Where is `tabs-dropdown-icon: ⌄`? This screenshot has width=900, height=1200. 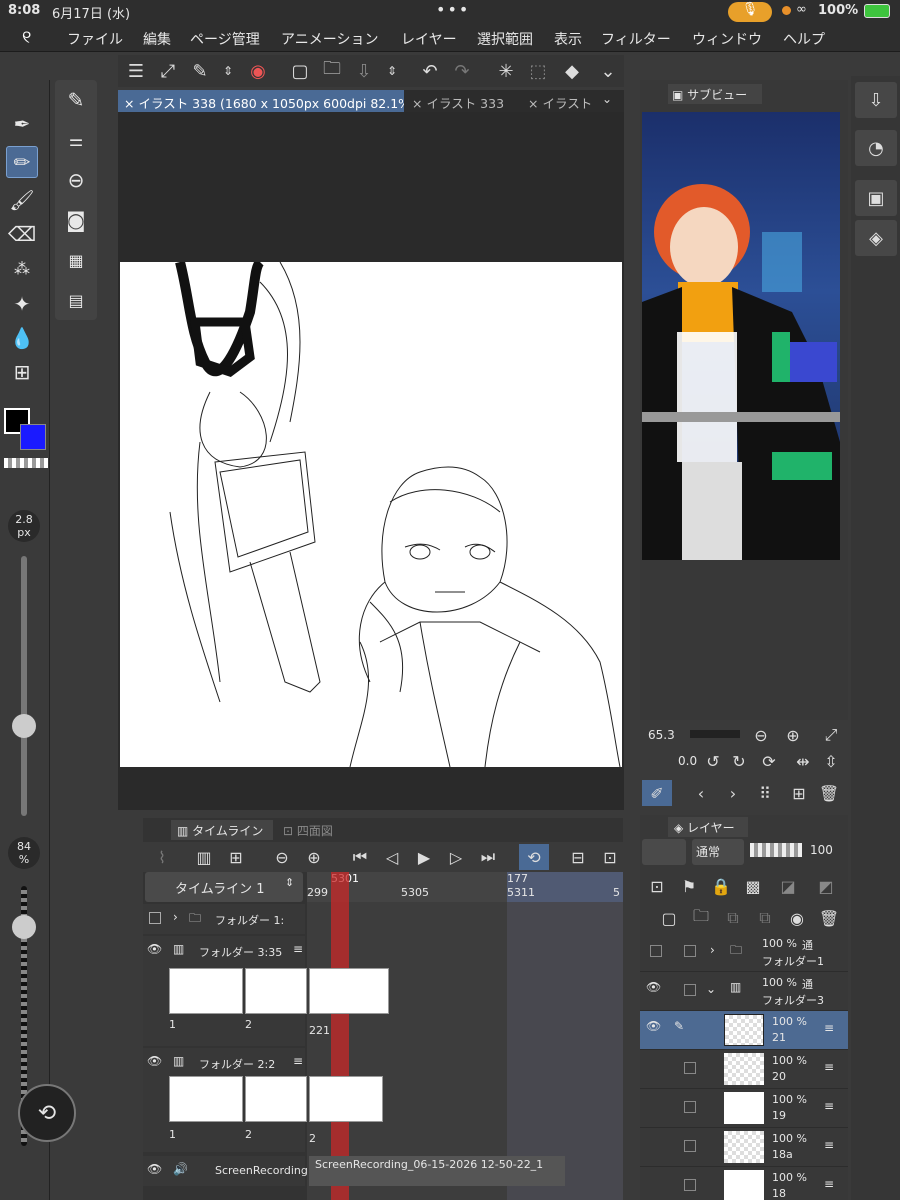 tabs-dropdown-icon: ⌄ is located at coordinates (607, 99).